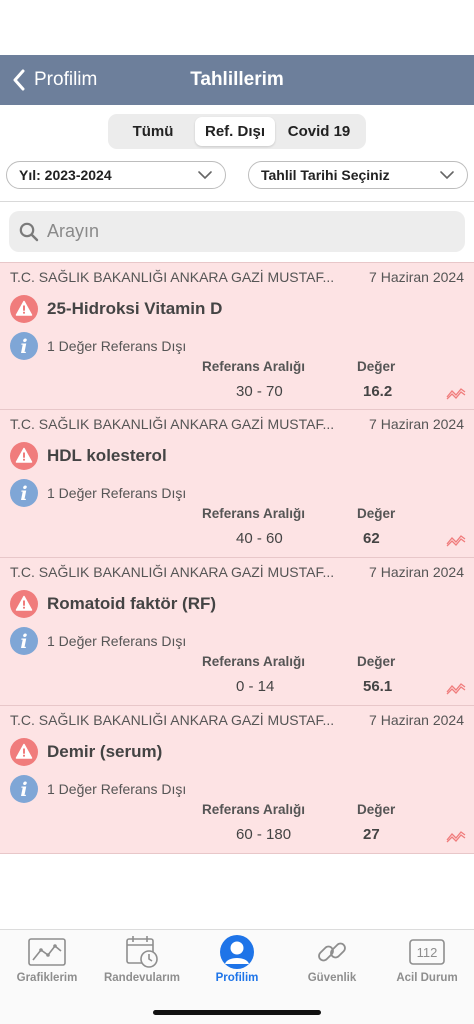 The width and height of the screenshot is (474, 1024). What do you see at coordinates (264, 834) in the screenshot?
I see `reference-range: 60 - 180` at bounding box center [264, 834].